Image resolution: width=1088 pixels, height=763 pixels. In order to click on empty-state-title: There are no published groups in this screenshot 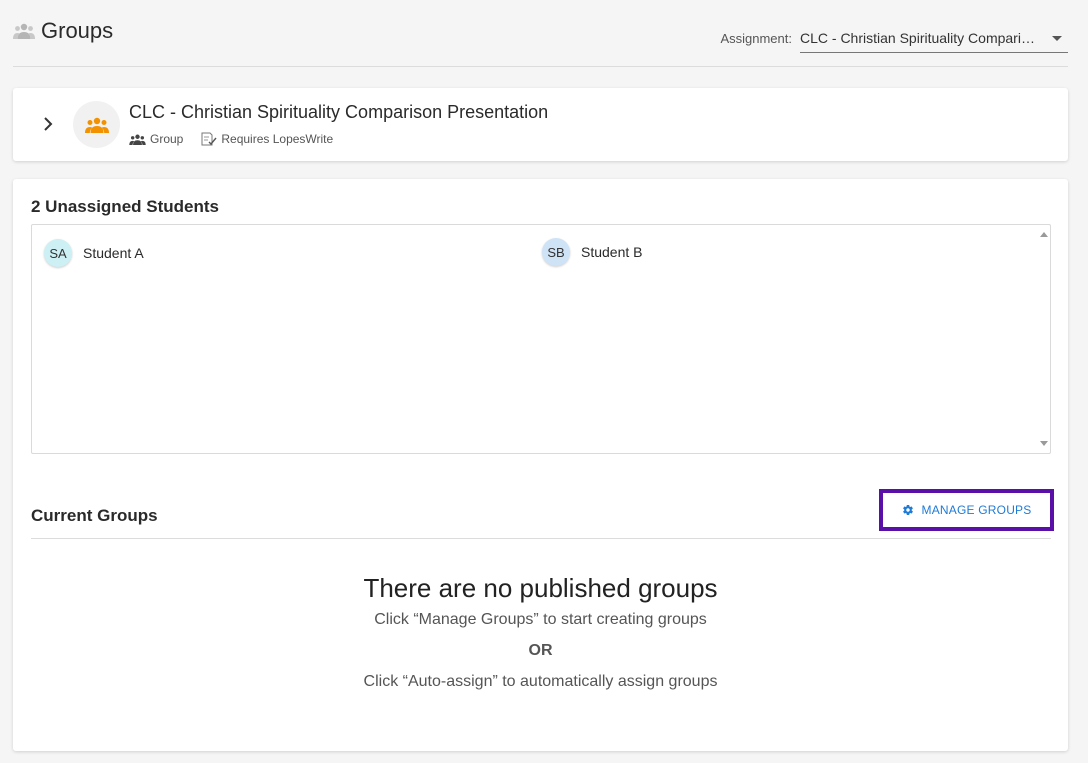, I will do `click(540, 588)`.